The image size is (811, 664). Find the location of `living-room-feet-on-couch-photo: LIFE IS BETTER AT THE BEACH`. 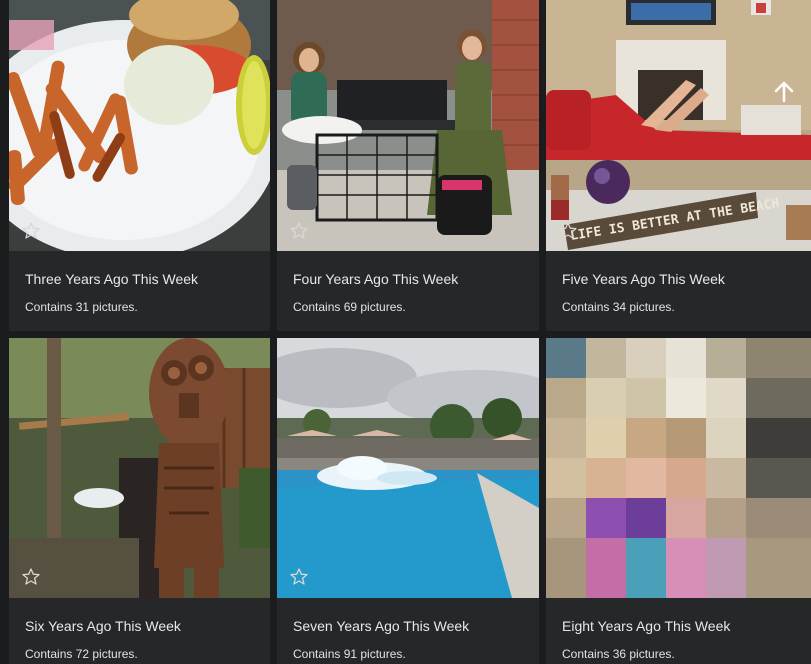

living-room-feet-on-couch-photo: LIFE IS BETTER AT THE BEACH is located at coordinates (678, 125).